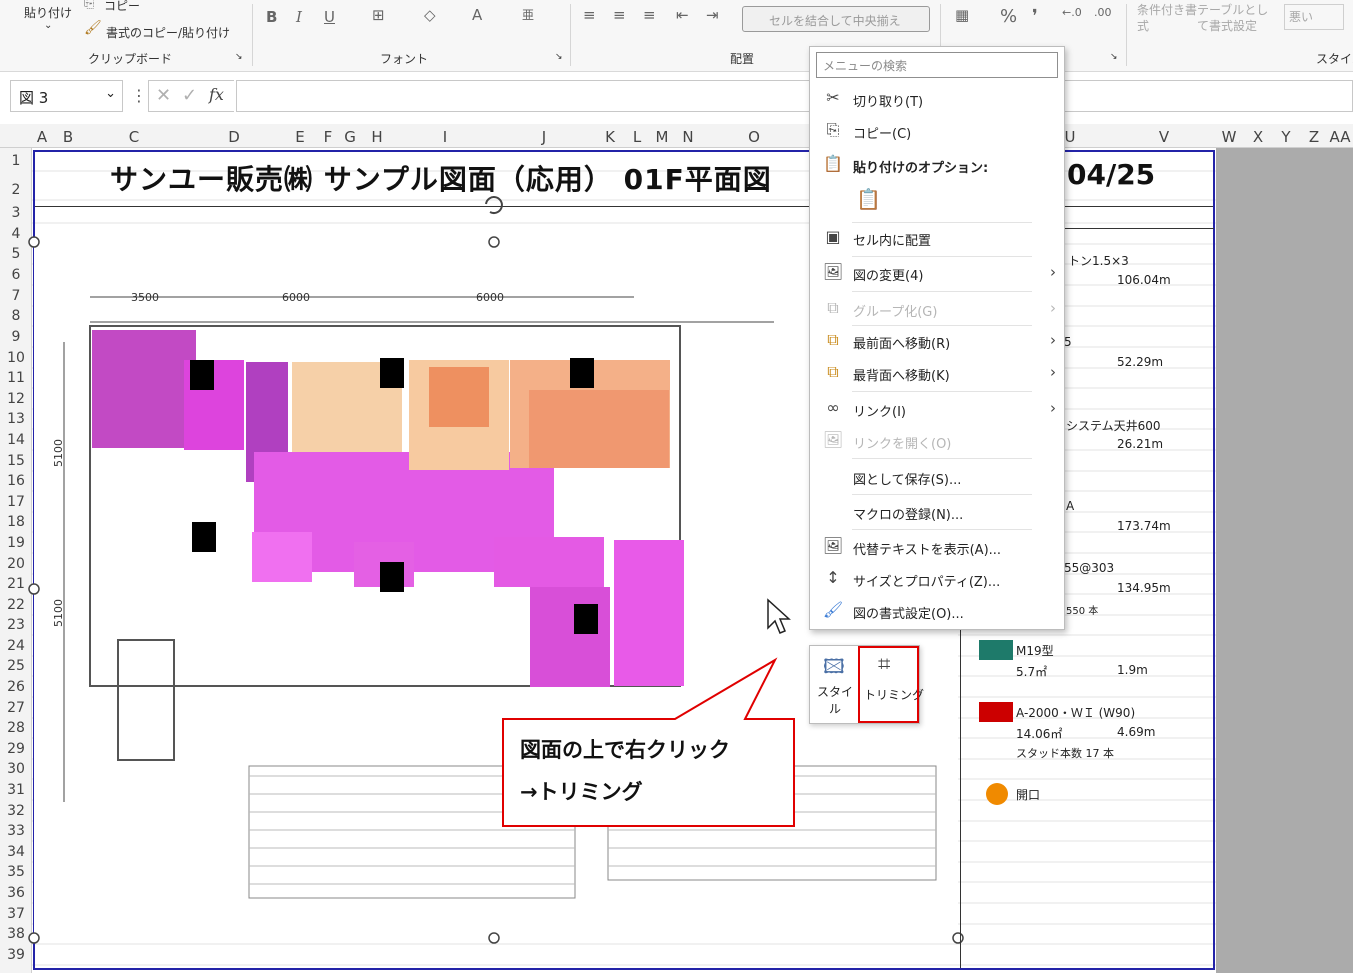  Describe the element at coordinates (1340, 137) in the screenshot. I see `column-header: AA` at that location.